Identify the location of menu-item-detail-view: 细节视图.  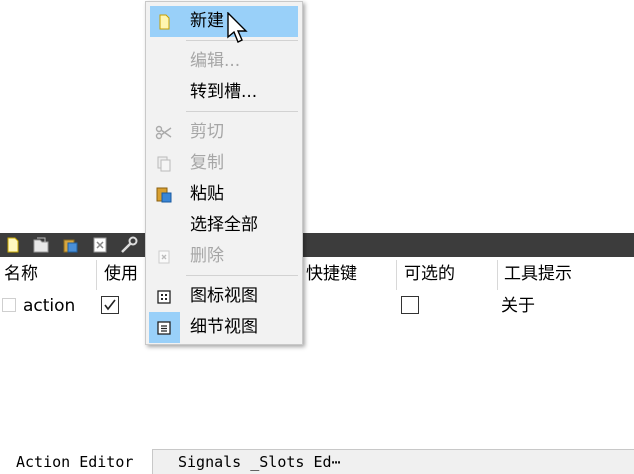
(224, 327).